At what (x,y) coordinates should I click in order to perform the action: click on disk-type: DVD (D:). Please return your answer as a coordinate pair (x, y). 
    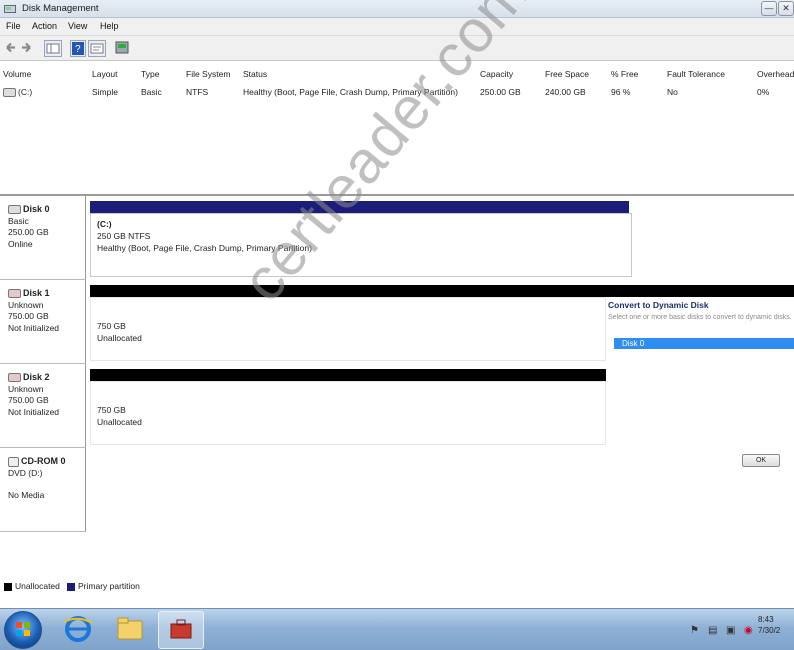
    Looking at the image, I should click on (25, 472).